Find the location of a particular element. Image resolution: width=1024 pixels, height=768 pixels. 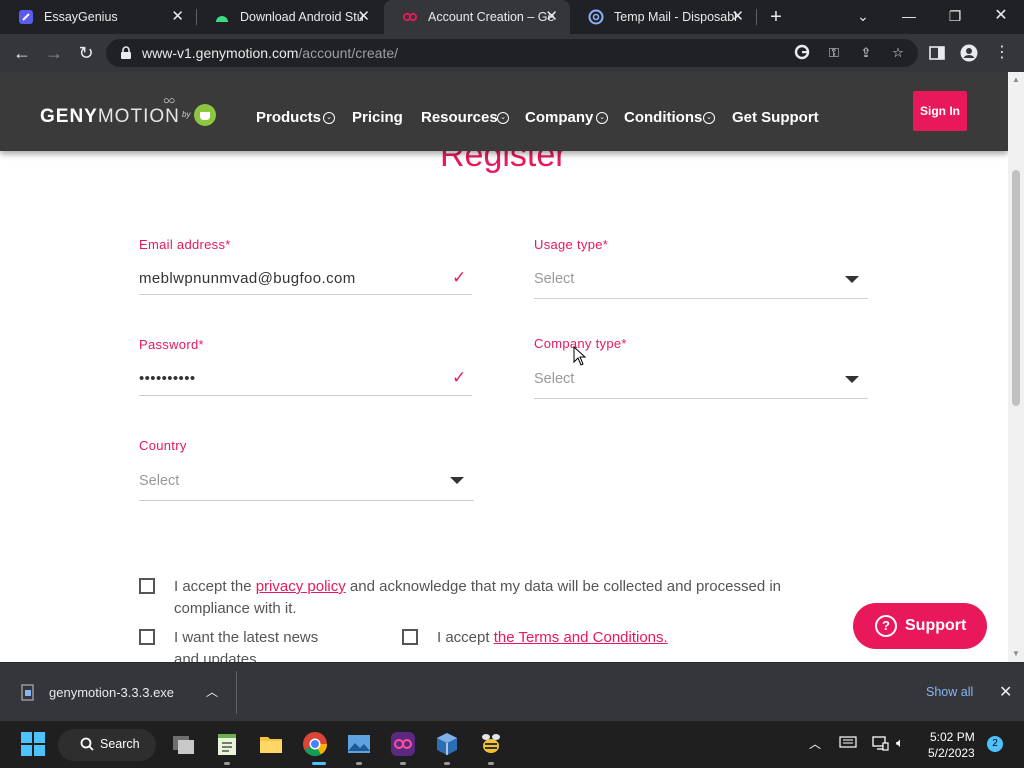

download-separator is located at coordinates (236, 692).